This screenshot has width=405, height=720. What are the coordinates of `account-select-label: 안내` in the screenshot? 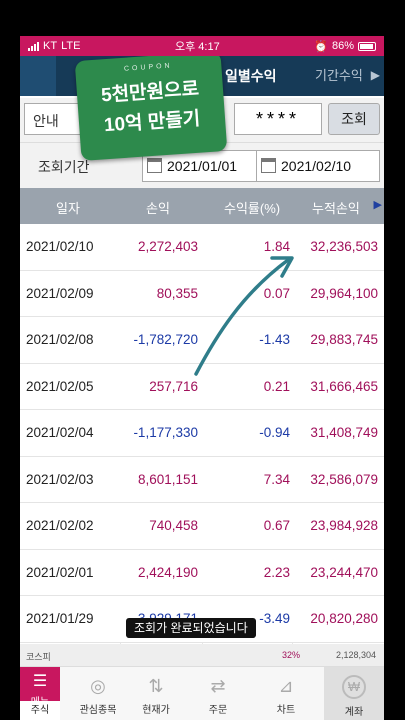 It's located at (46, 121).